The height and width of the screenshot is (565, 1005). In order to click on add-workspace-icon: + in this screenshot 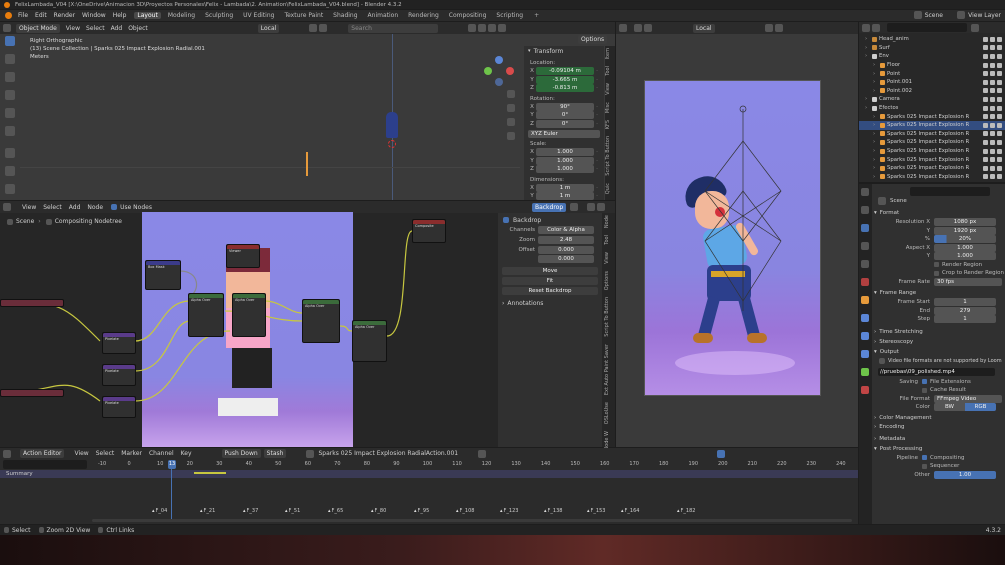, I will do `click(536, 15)`.